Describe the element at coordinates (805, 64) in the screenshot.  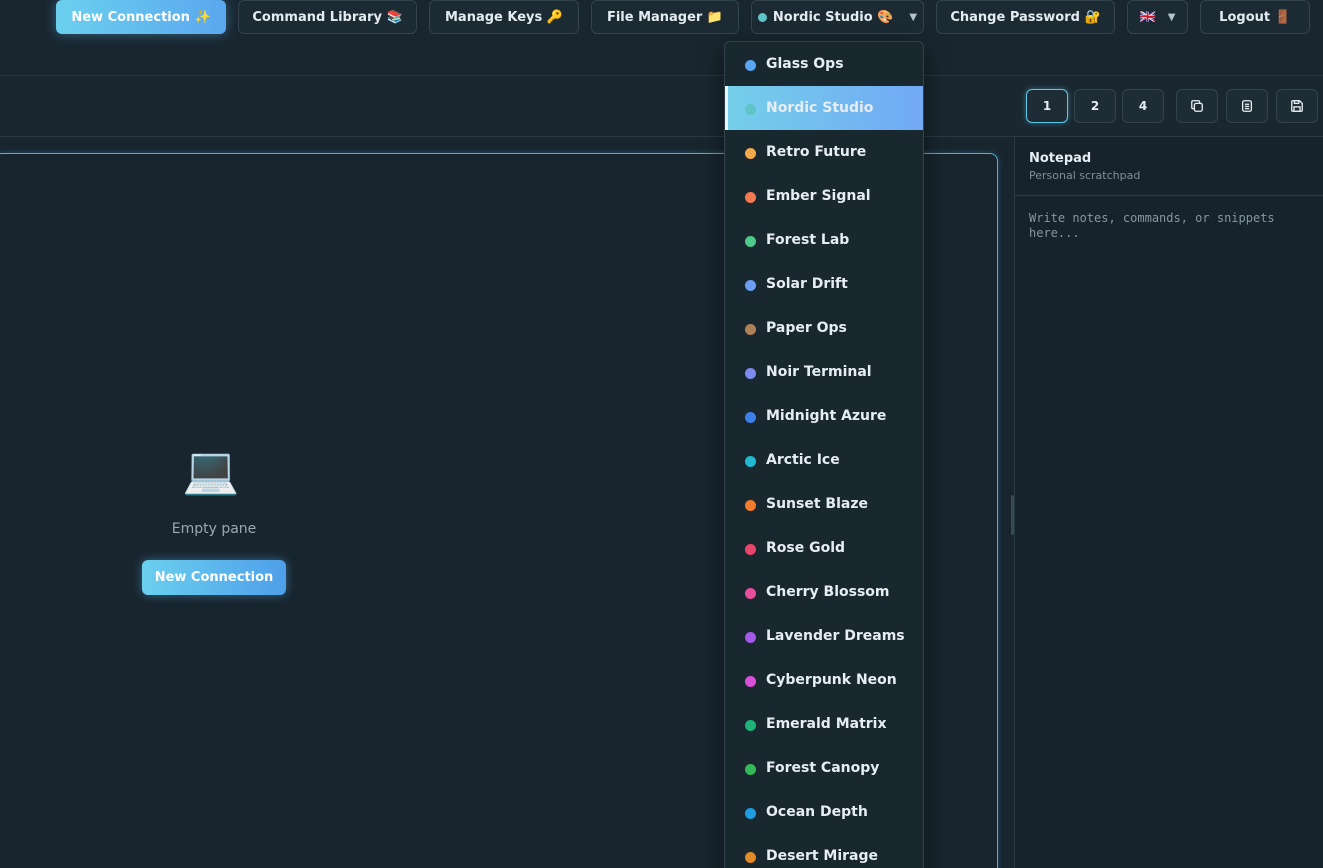
I see `theme-option-label: Glass Ops` at that location.